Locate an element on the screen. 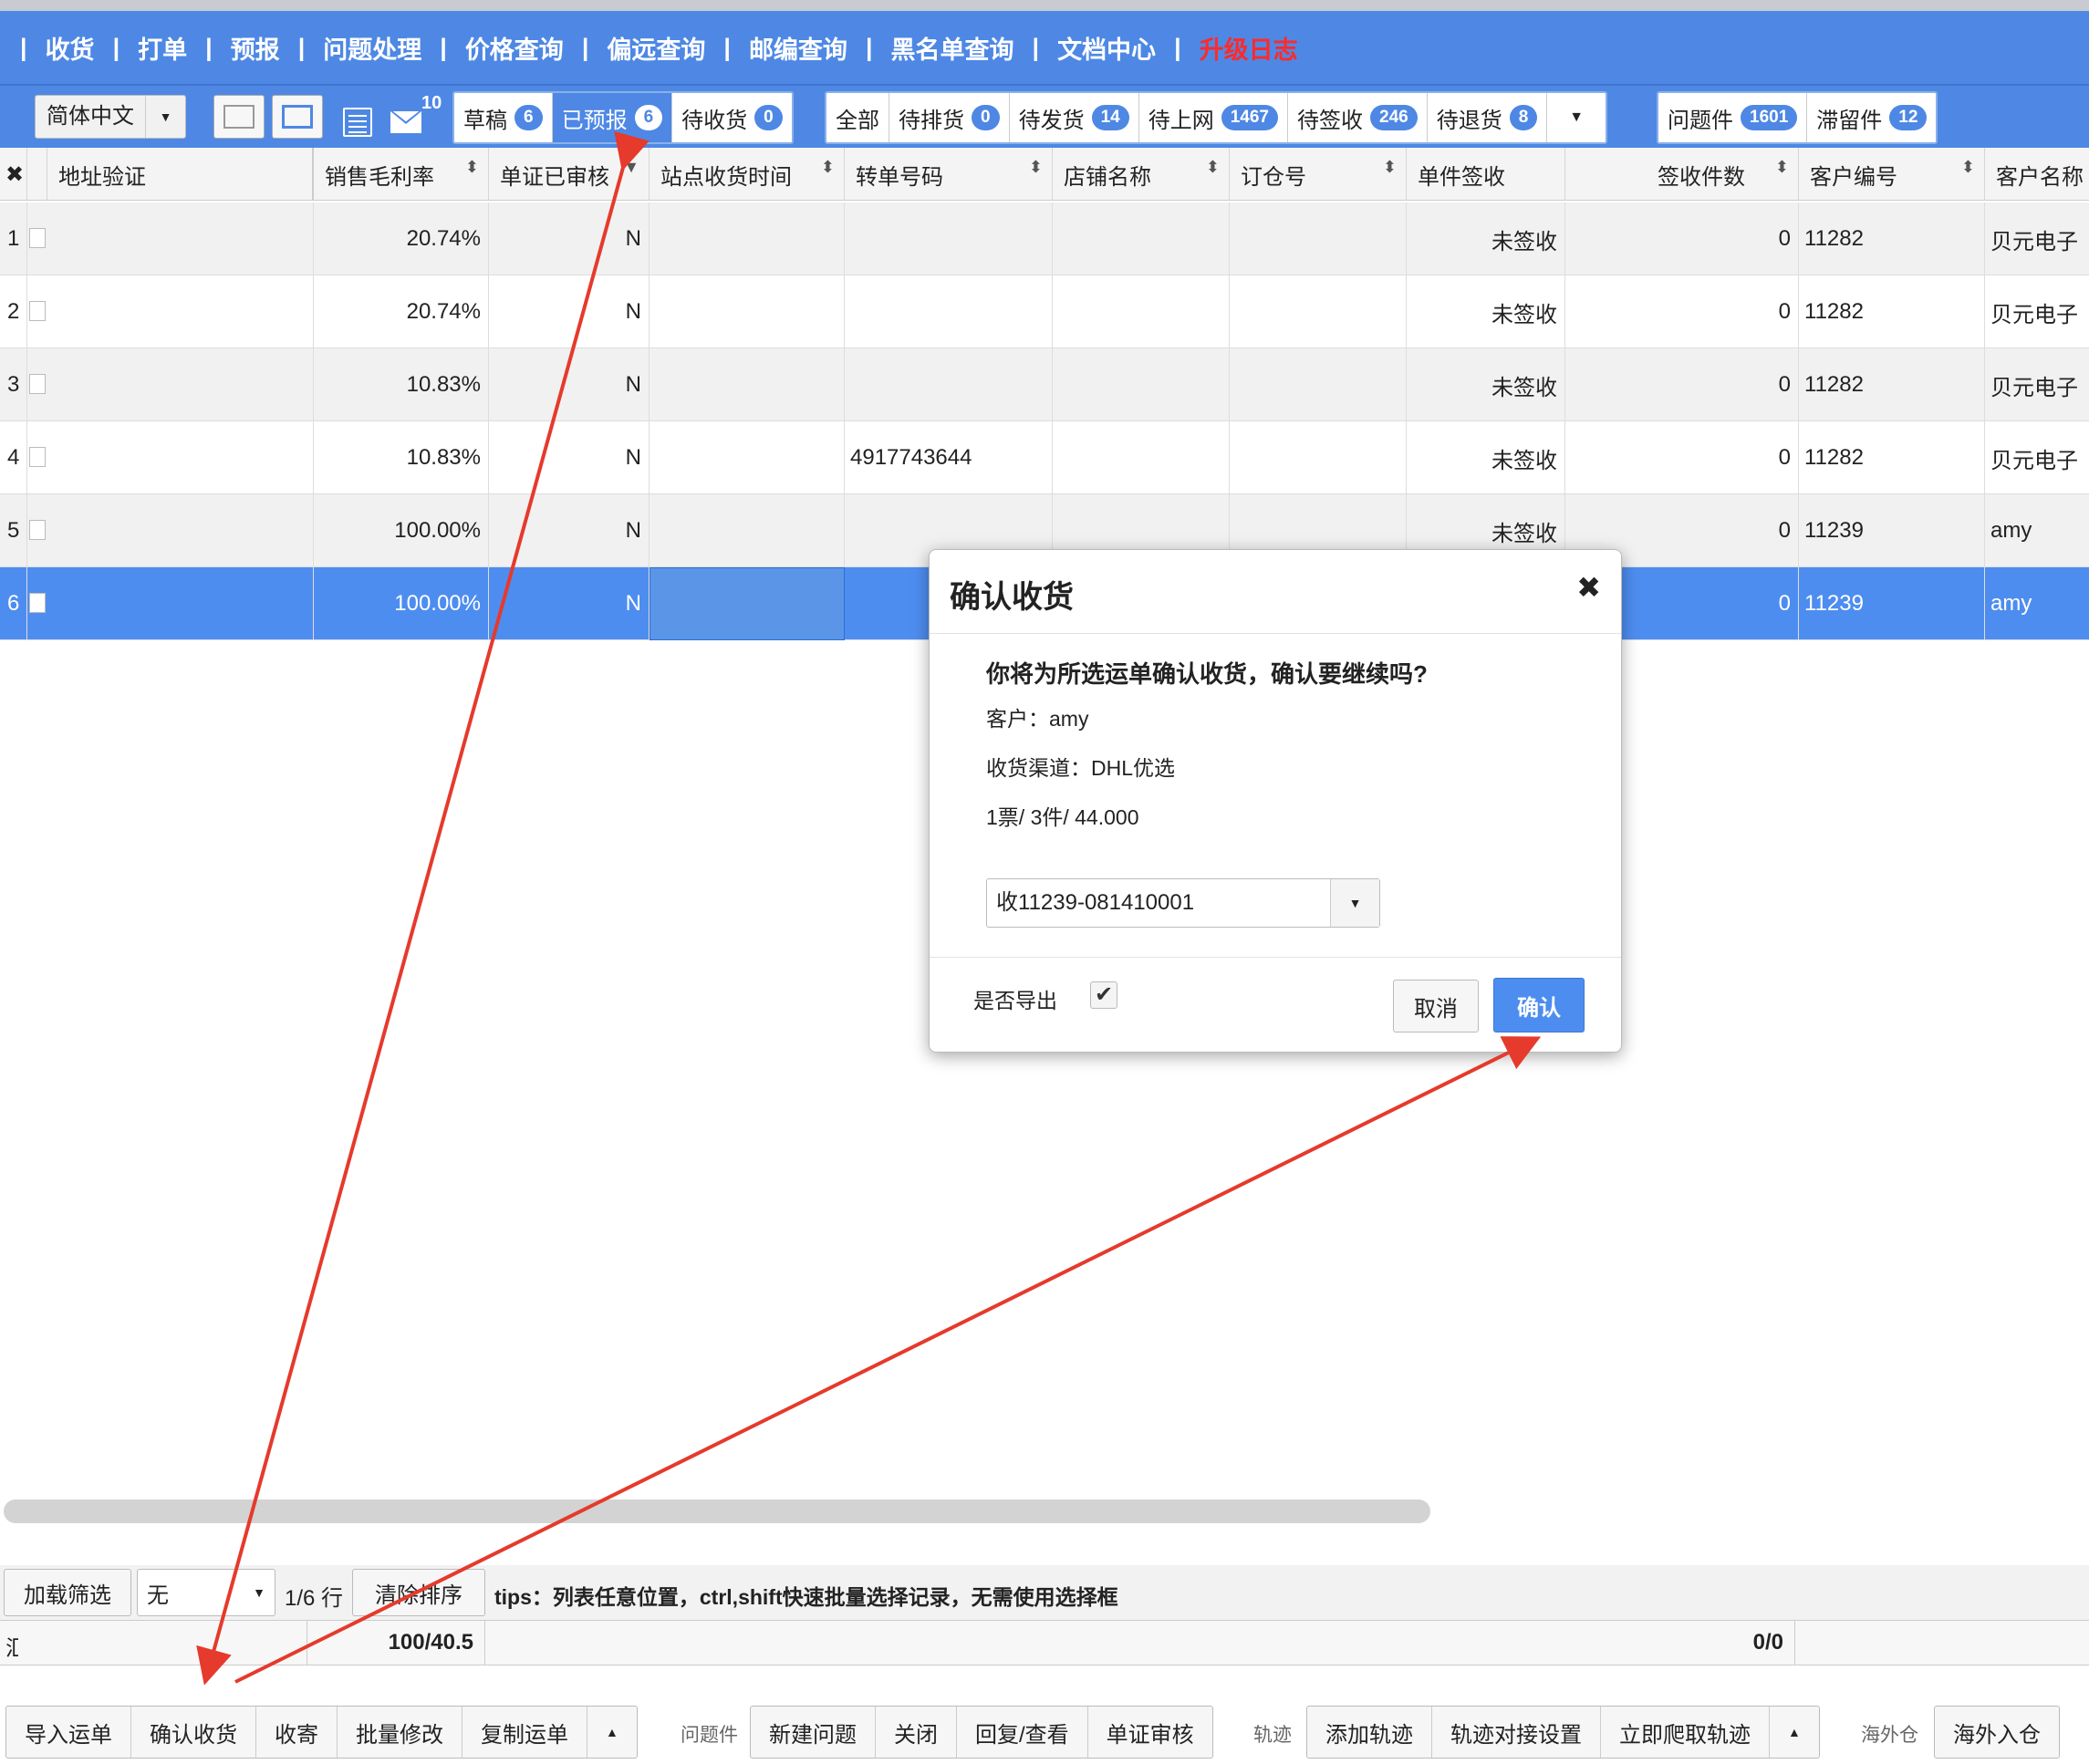 The height and width of the screenshot is (1764, 2089). nav-upgrade-log: 升级日志 is located at coordinates (1249, 48).